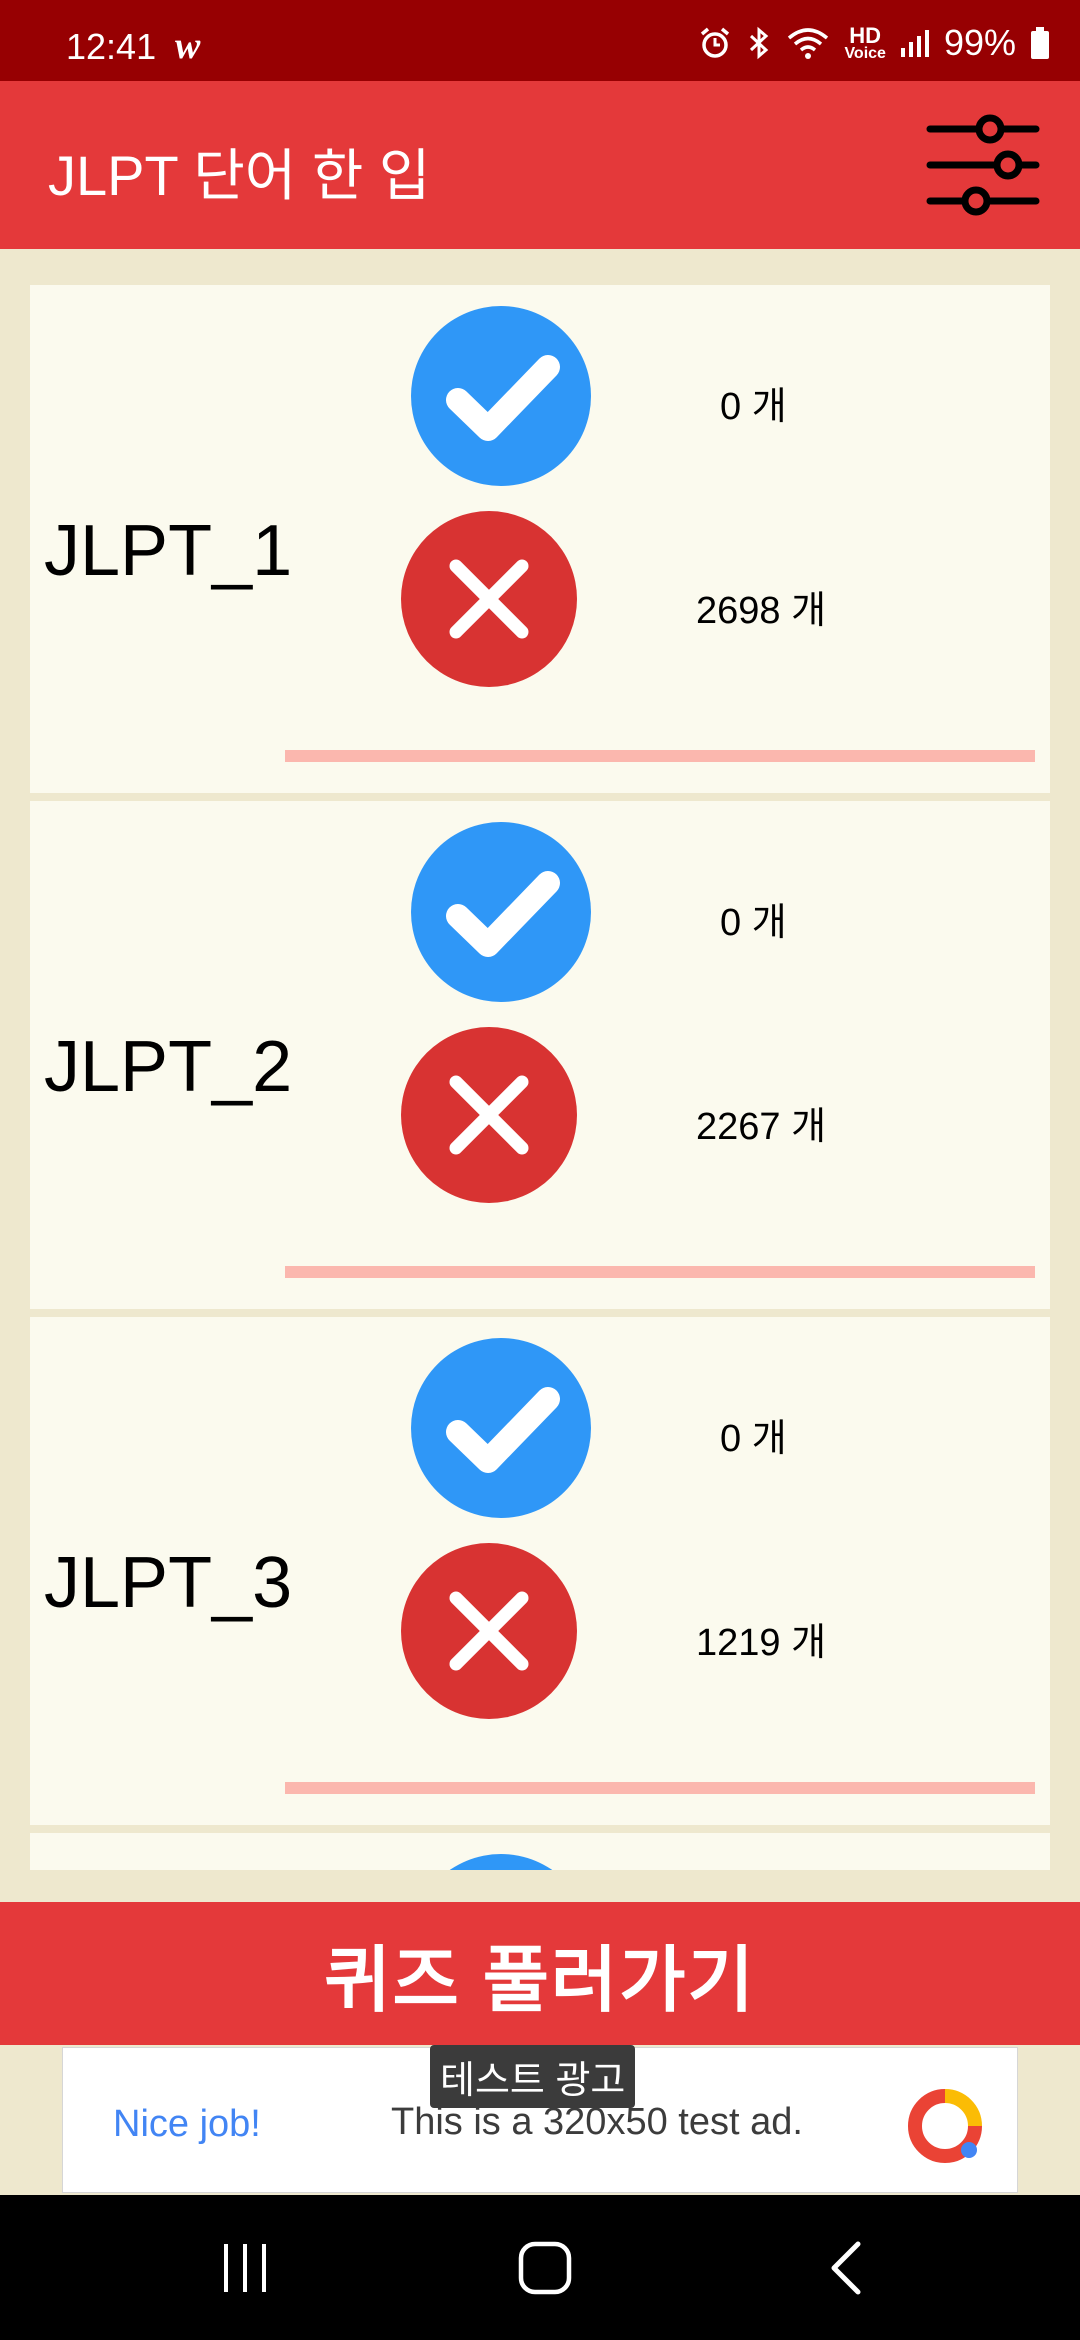 This screenshot has width=1080, height=2340. I want to click on status-icons: HD Voice 99%, so click(874, 43).